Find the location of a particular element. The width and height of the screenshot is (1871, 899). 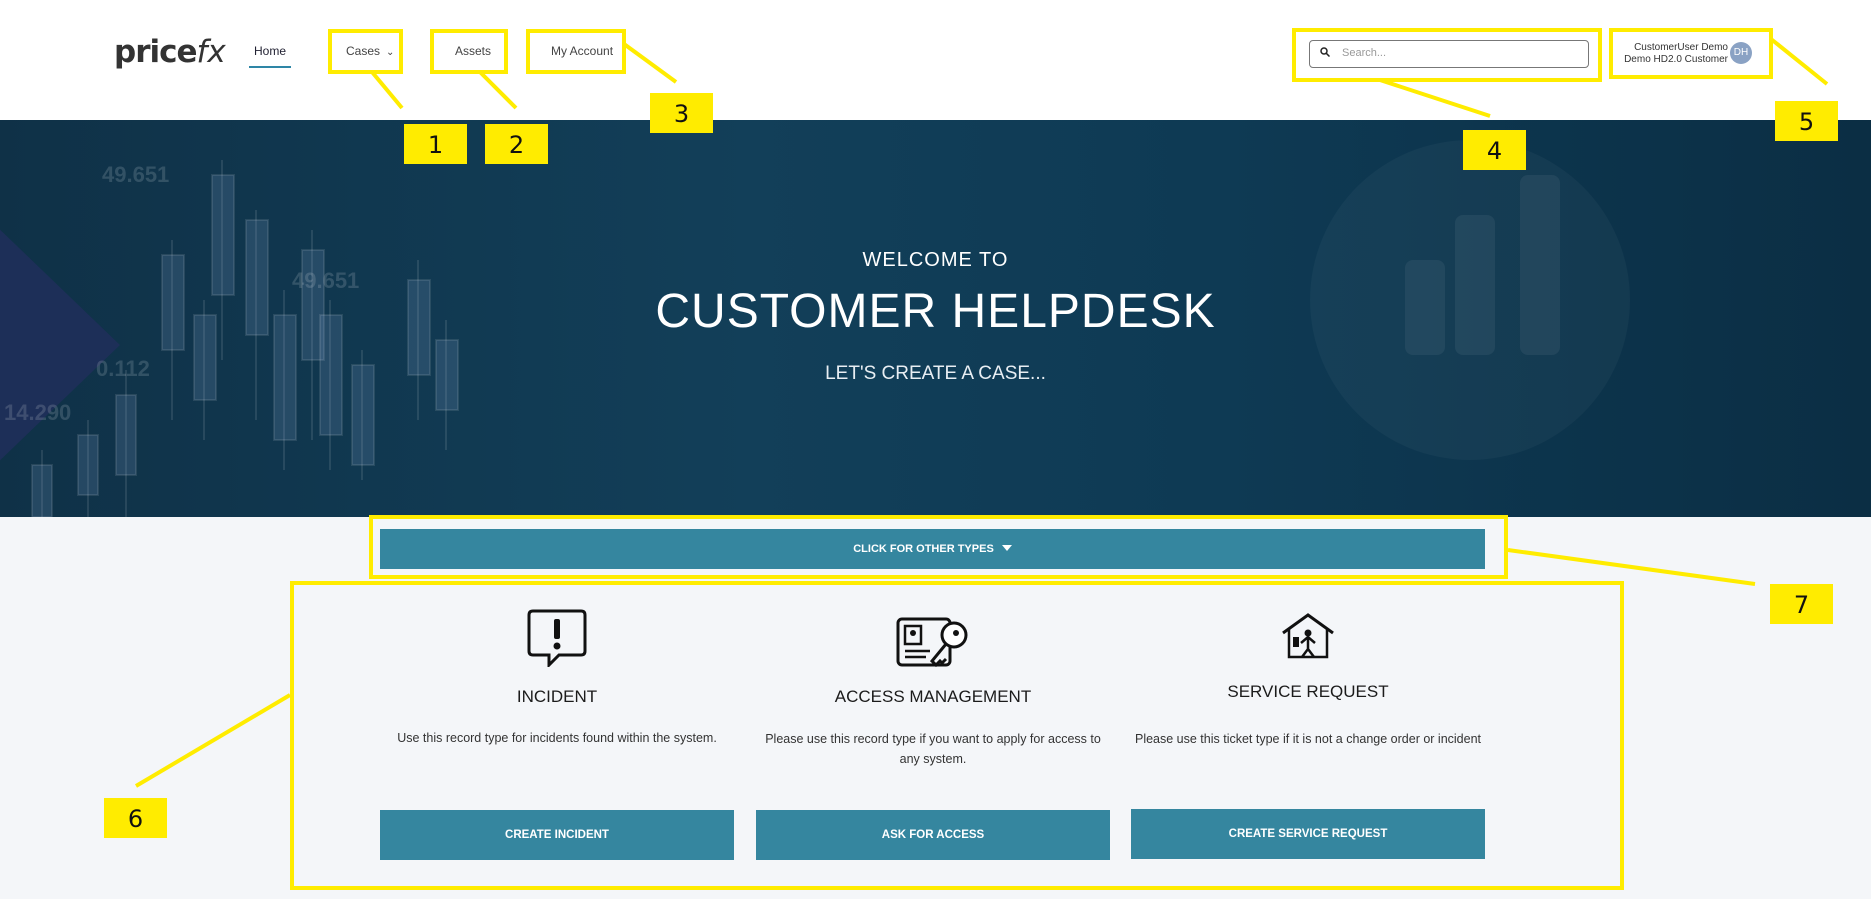

annotation-label-7: 7 is located at coordinates (1801, 604).